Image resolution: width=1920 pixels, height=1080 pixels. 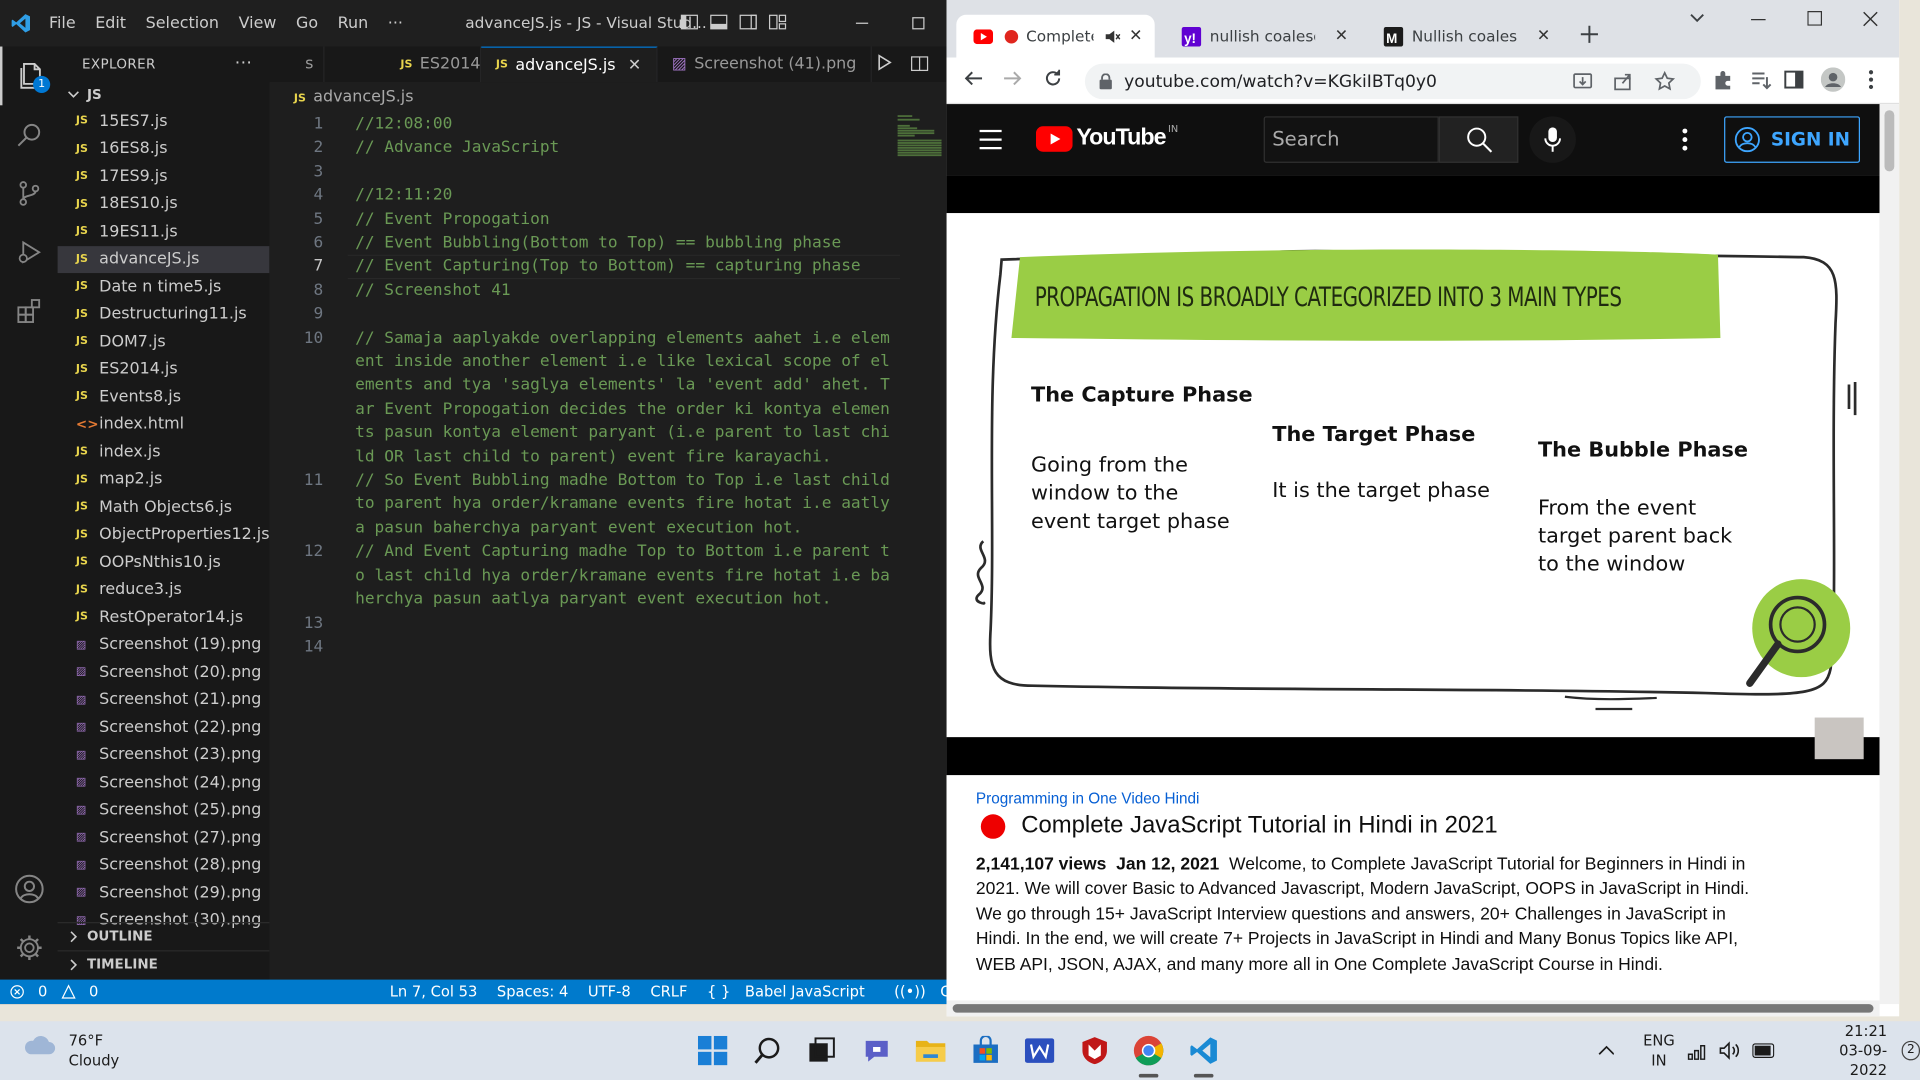 What do you see at coordinates (164, 122) in the screenshot?
I see `file-item: JS 15ES7.js` at bounding box center [164, 122].